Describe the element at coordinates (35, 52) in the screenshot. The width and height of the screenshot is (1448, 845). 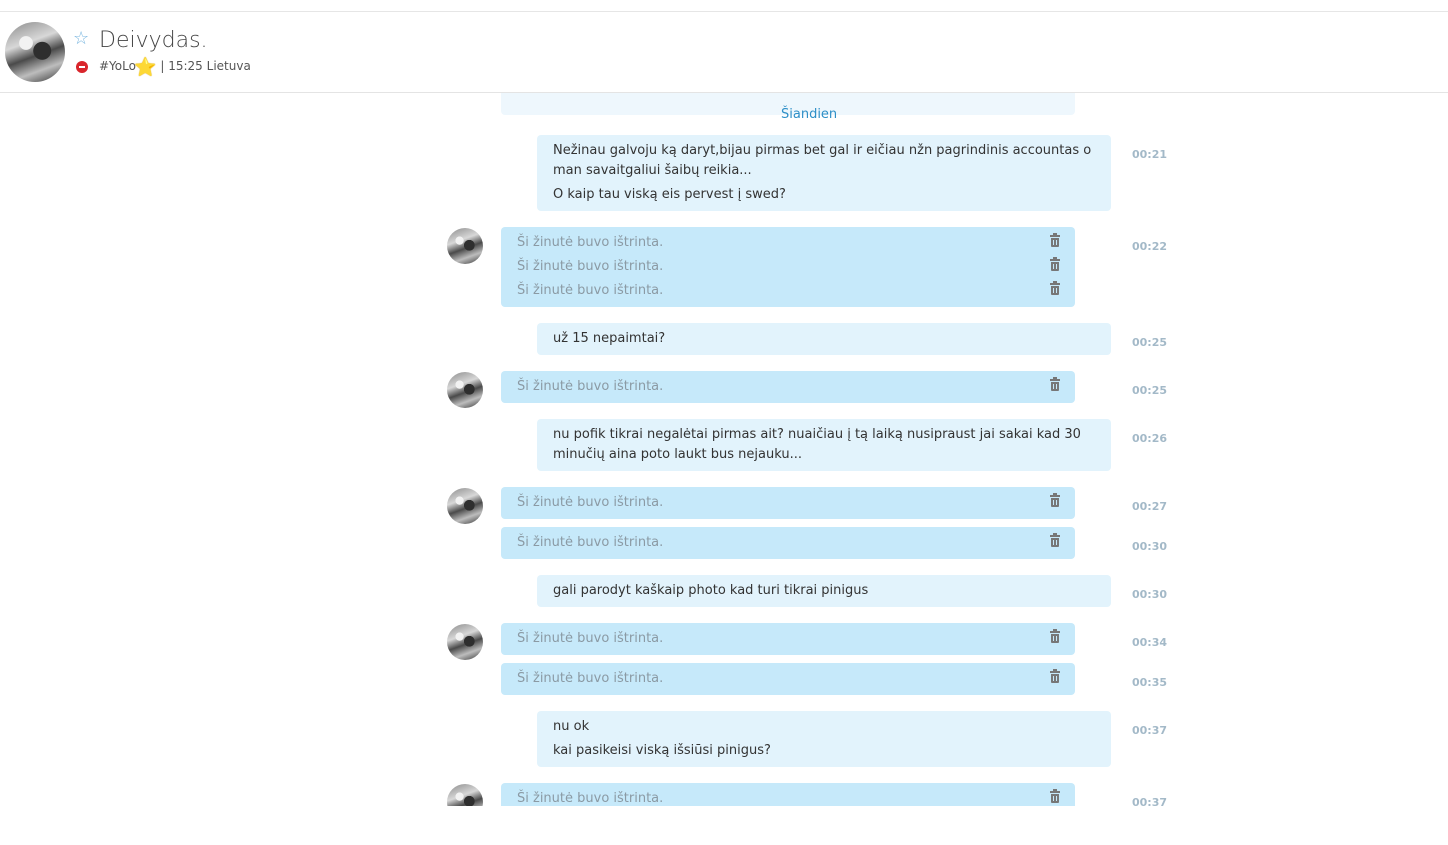
I see `contact-avatar` at that location.